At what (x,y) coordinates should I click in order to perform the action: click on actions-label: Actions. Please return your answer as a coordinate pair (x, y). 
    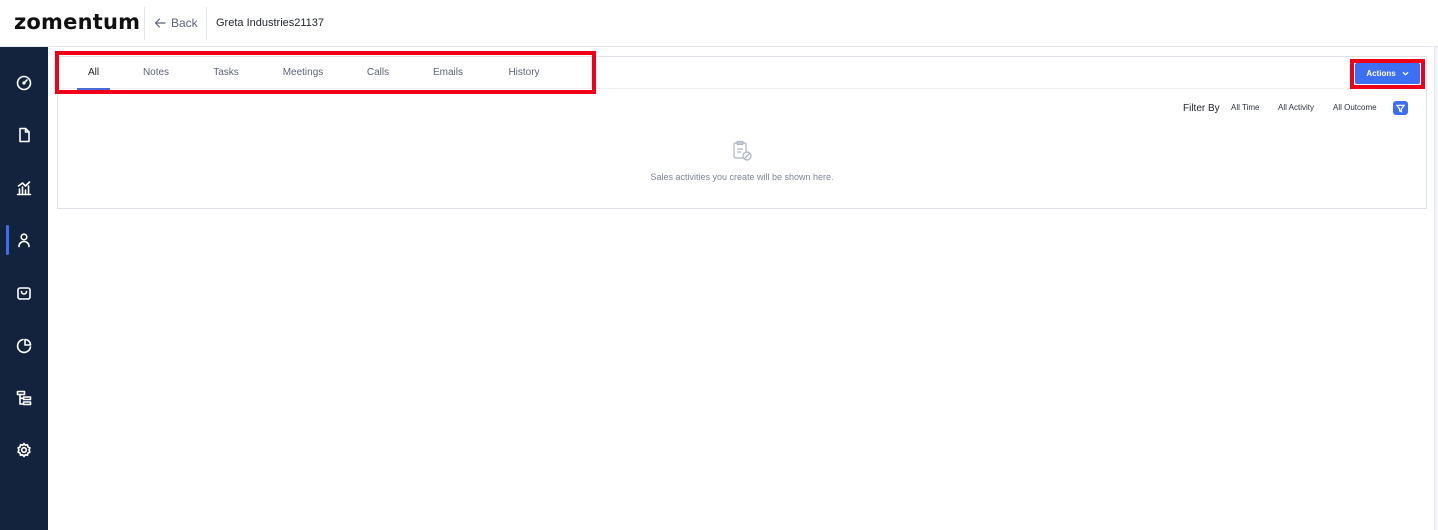
    Looking at the image, I should click on (1381, 73).